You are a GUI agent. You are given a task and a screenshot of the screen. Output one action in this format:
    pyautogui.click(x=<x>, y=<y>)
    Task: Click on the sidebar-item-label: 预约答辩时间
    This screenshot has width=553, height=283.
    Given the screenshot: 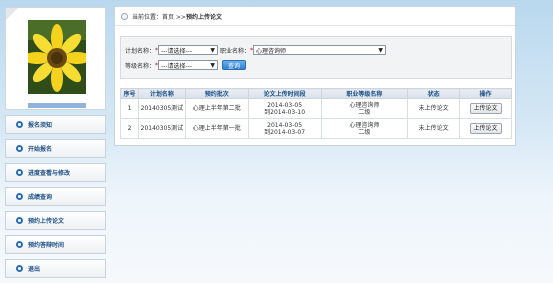 What is the action you would take?
    pyautogui.click(x=46, y=245)
    